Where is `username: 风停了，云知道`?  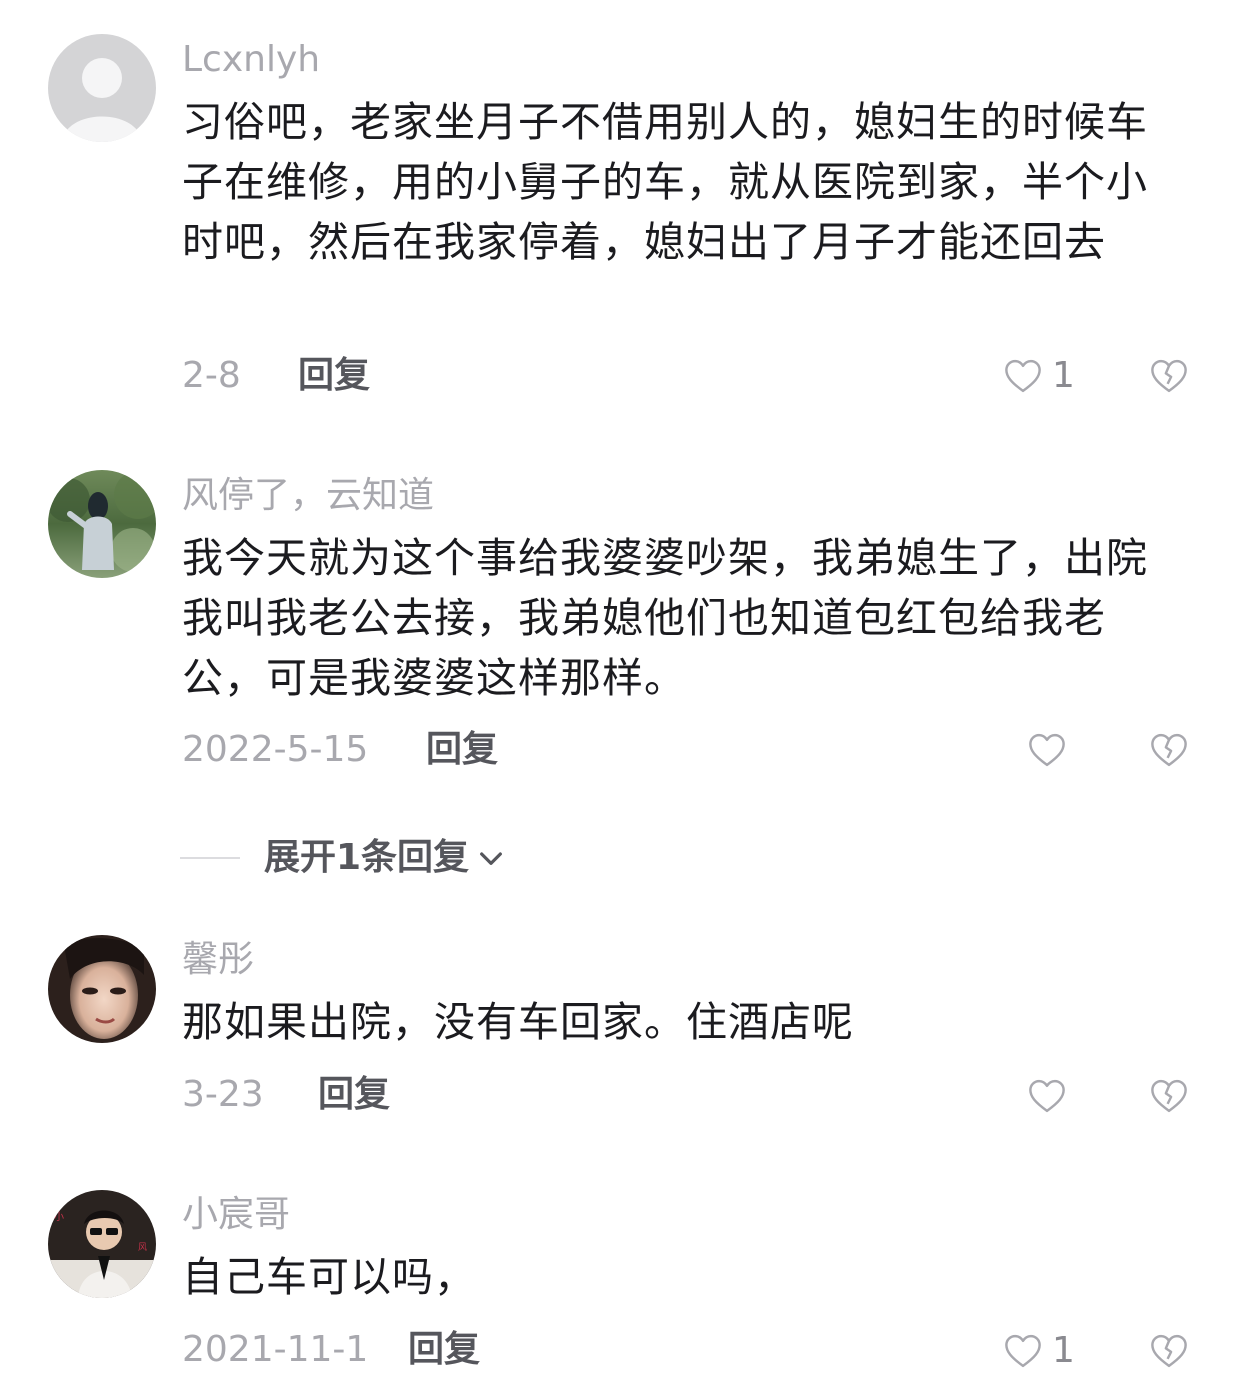 username: 风停了，云知道 is located at coordinates (308, 496).